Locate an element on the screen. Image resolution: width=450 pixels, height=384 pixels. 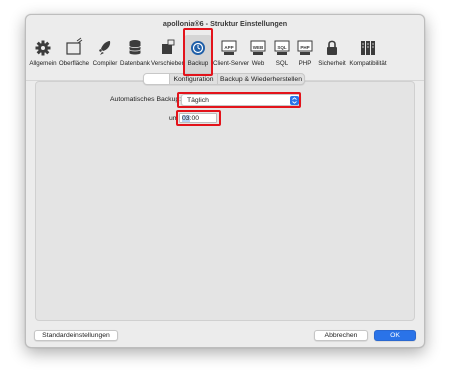
toolbar-item-label: Client-Server is located at coordinates (231, 63).